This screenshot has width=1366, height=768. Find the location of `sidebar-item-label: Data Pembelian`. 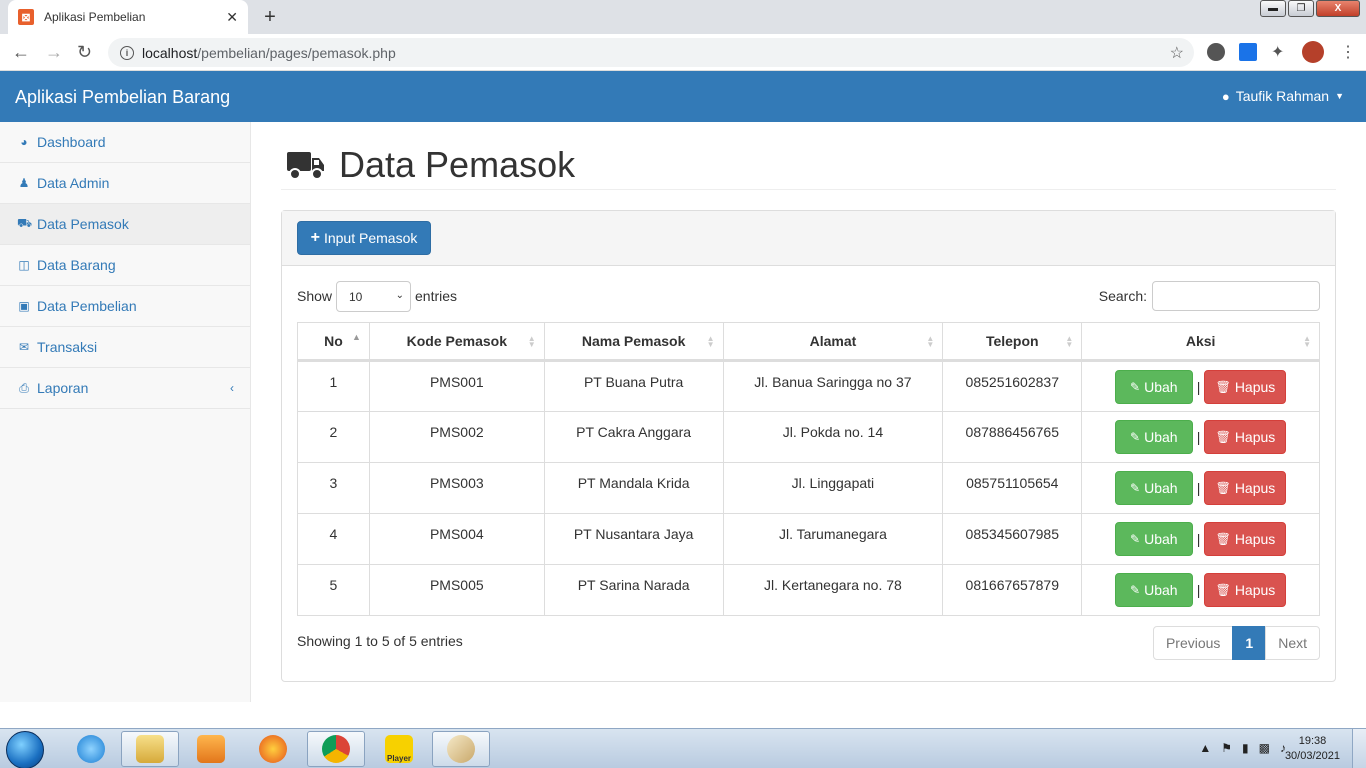

sidebar-item-label: Data Pembelian is located at coordinates (87, 306).